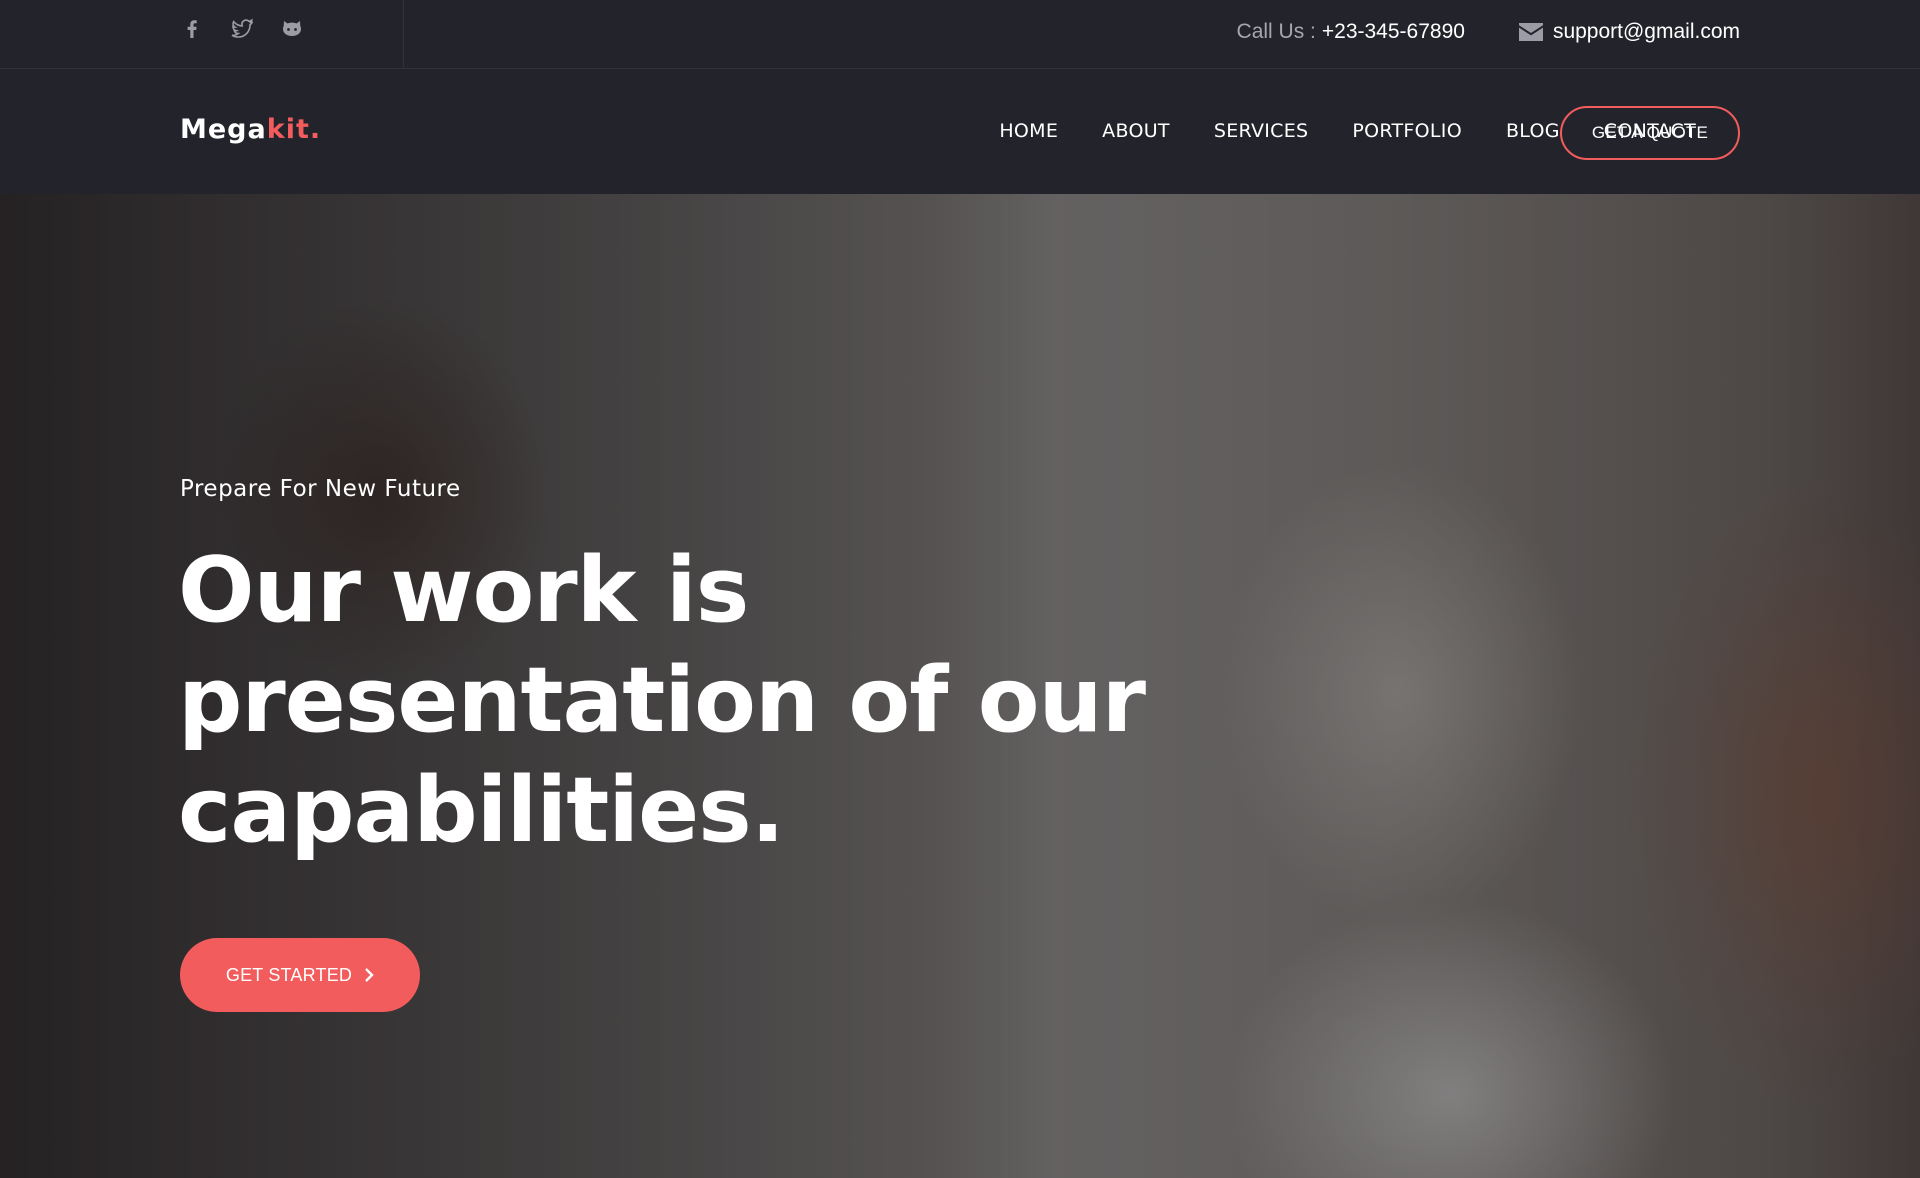  Describe the element at coordinates (1028, 131) in the screenshot. I see `nav-home: HOME` at that location.